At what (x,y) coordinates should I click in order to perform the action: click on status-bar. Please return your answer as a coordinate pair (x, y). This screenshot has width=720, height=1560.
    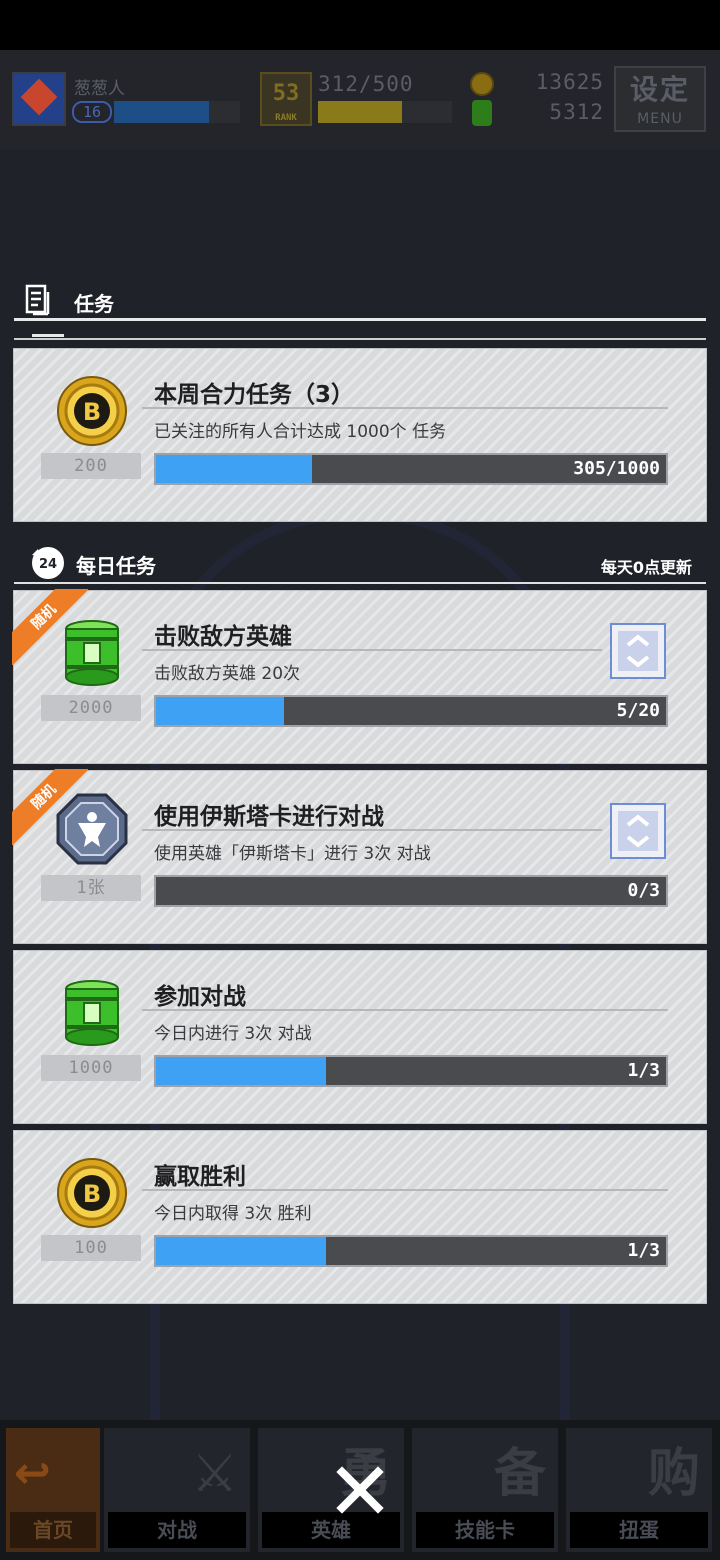
    Looking at the image, I should click on (360, 25).